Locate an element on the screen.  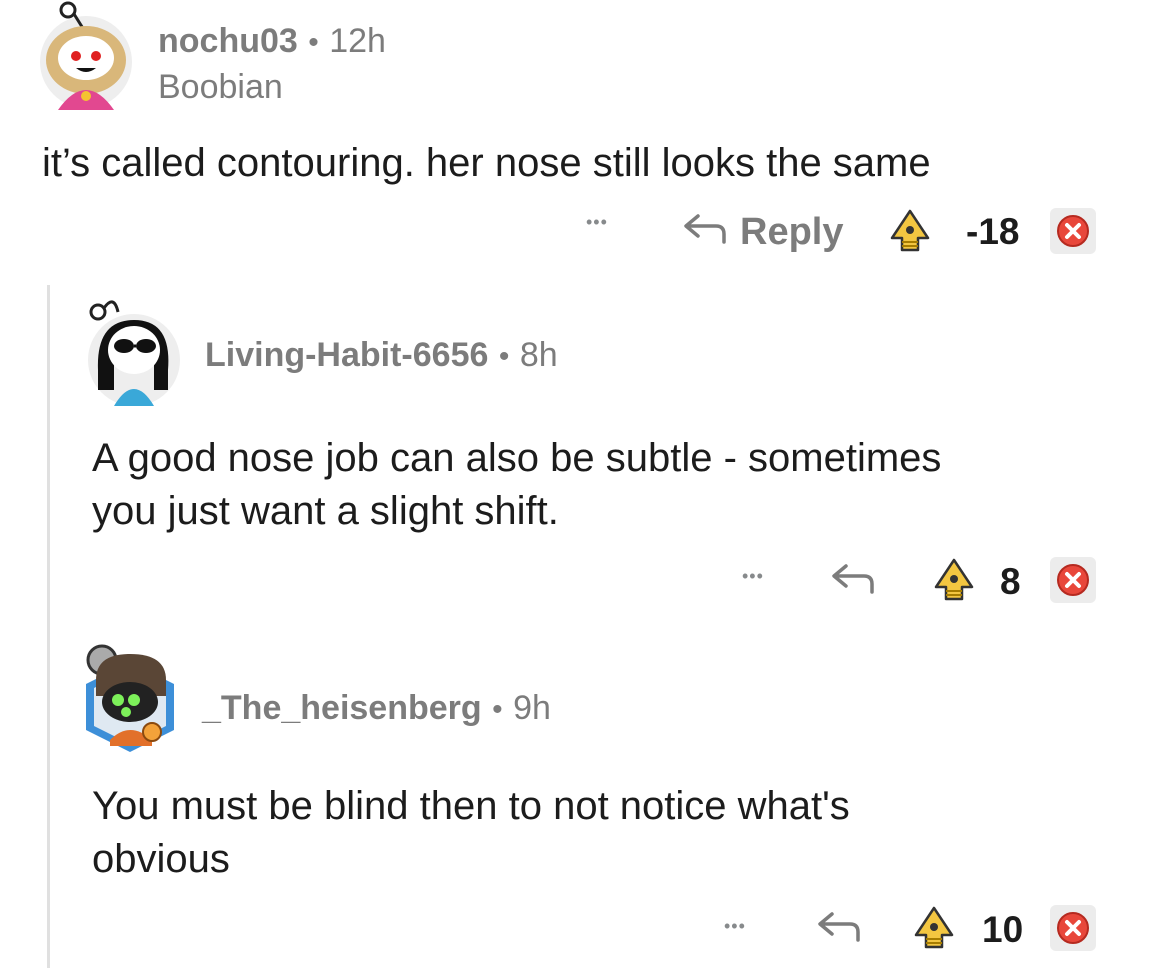
comment-header: nochu03 • 12h is located at coordinates (272, 41).